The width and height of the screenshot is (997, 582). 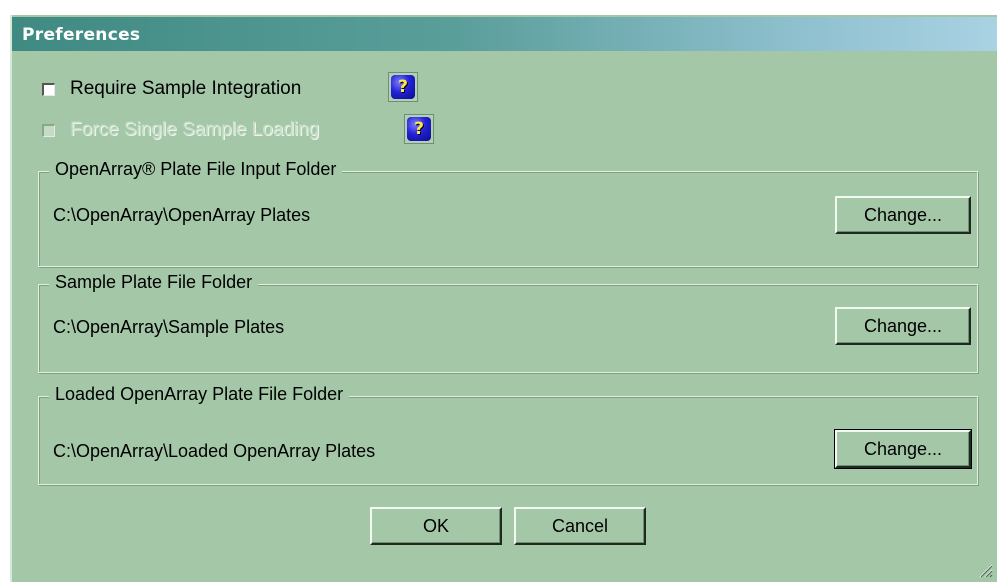 I want to click on require-sample-integration-label: Require Sample Integration, so click(x=186, y=88).